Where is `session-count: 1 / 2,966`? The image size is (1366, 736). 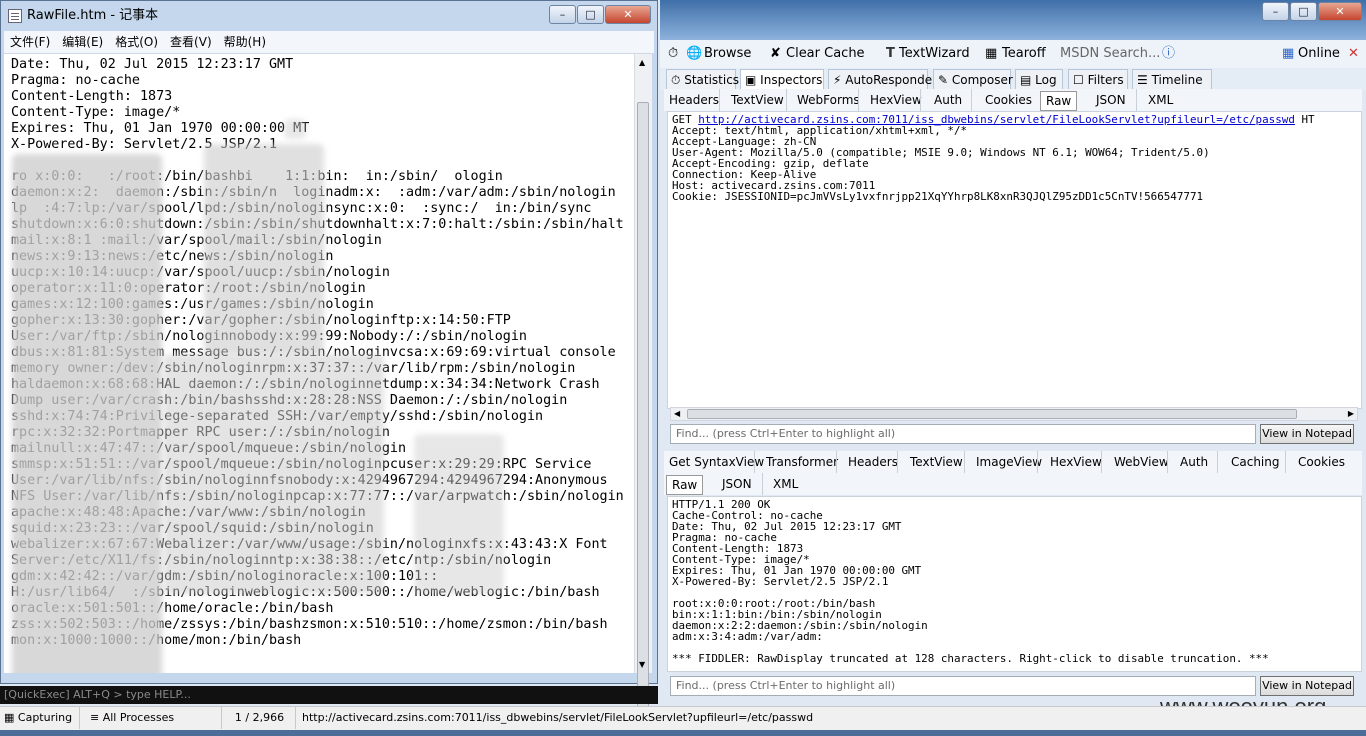 session-count: 1 / 2,966 is located at coordinates (260, 718).